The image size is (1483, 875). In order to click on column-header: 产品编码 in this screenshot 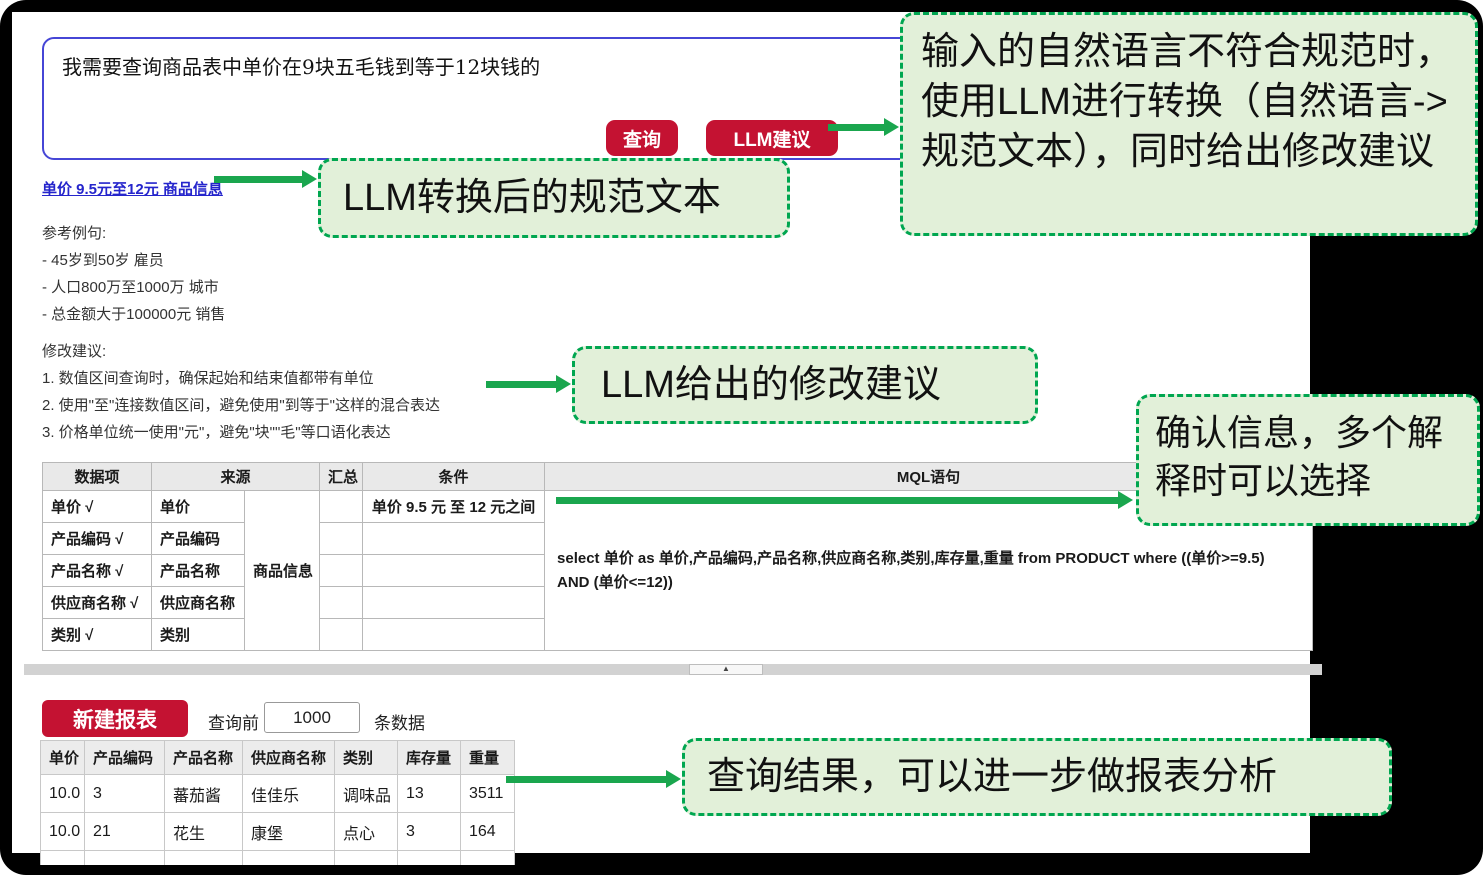, I will do `click(124, 757)`.